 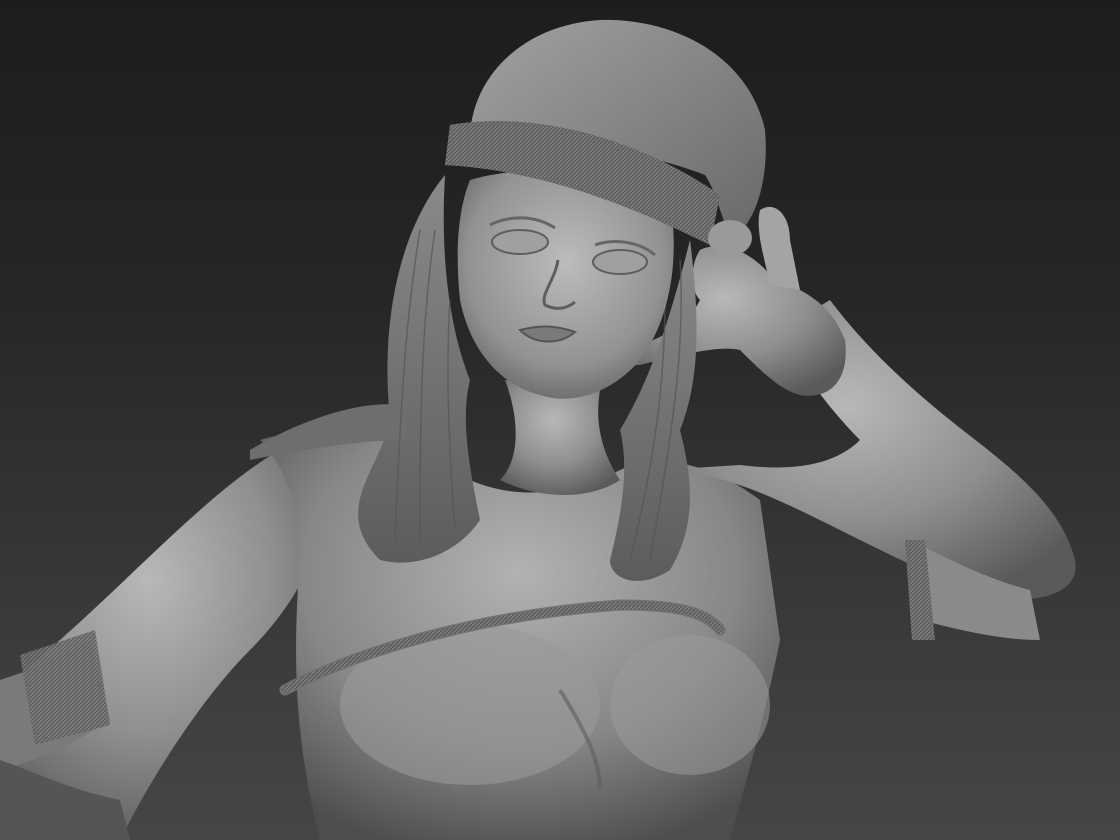 What do you see at coordinates (165, 640) in the screenshot?
I see `left-arm` at bounding box center [165, 640].